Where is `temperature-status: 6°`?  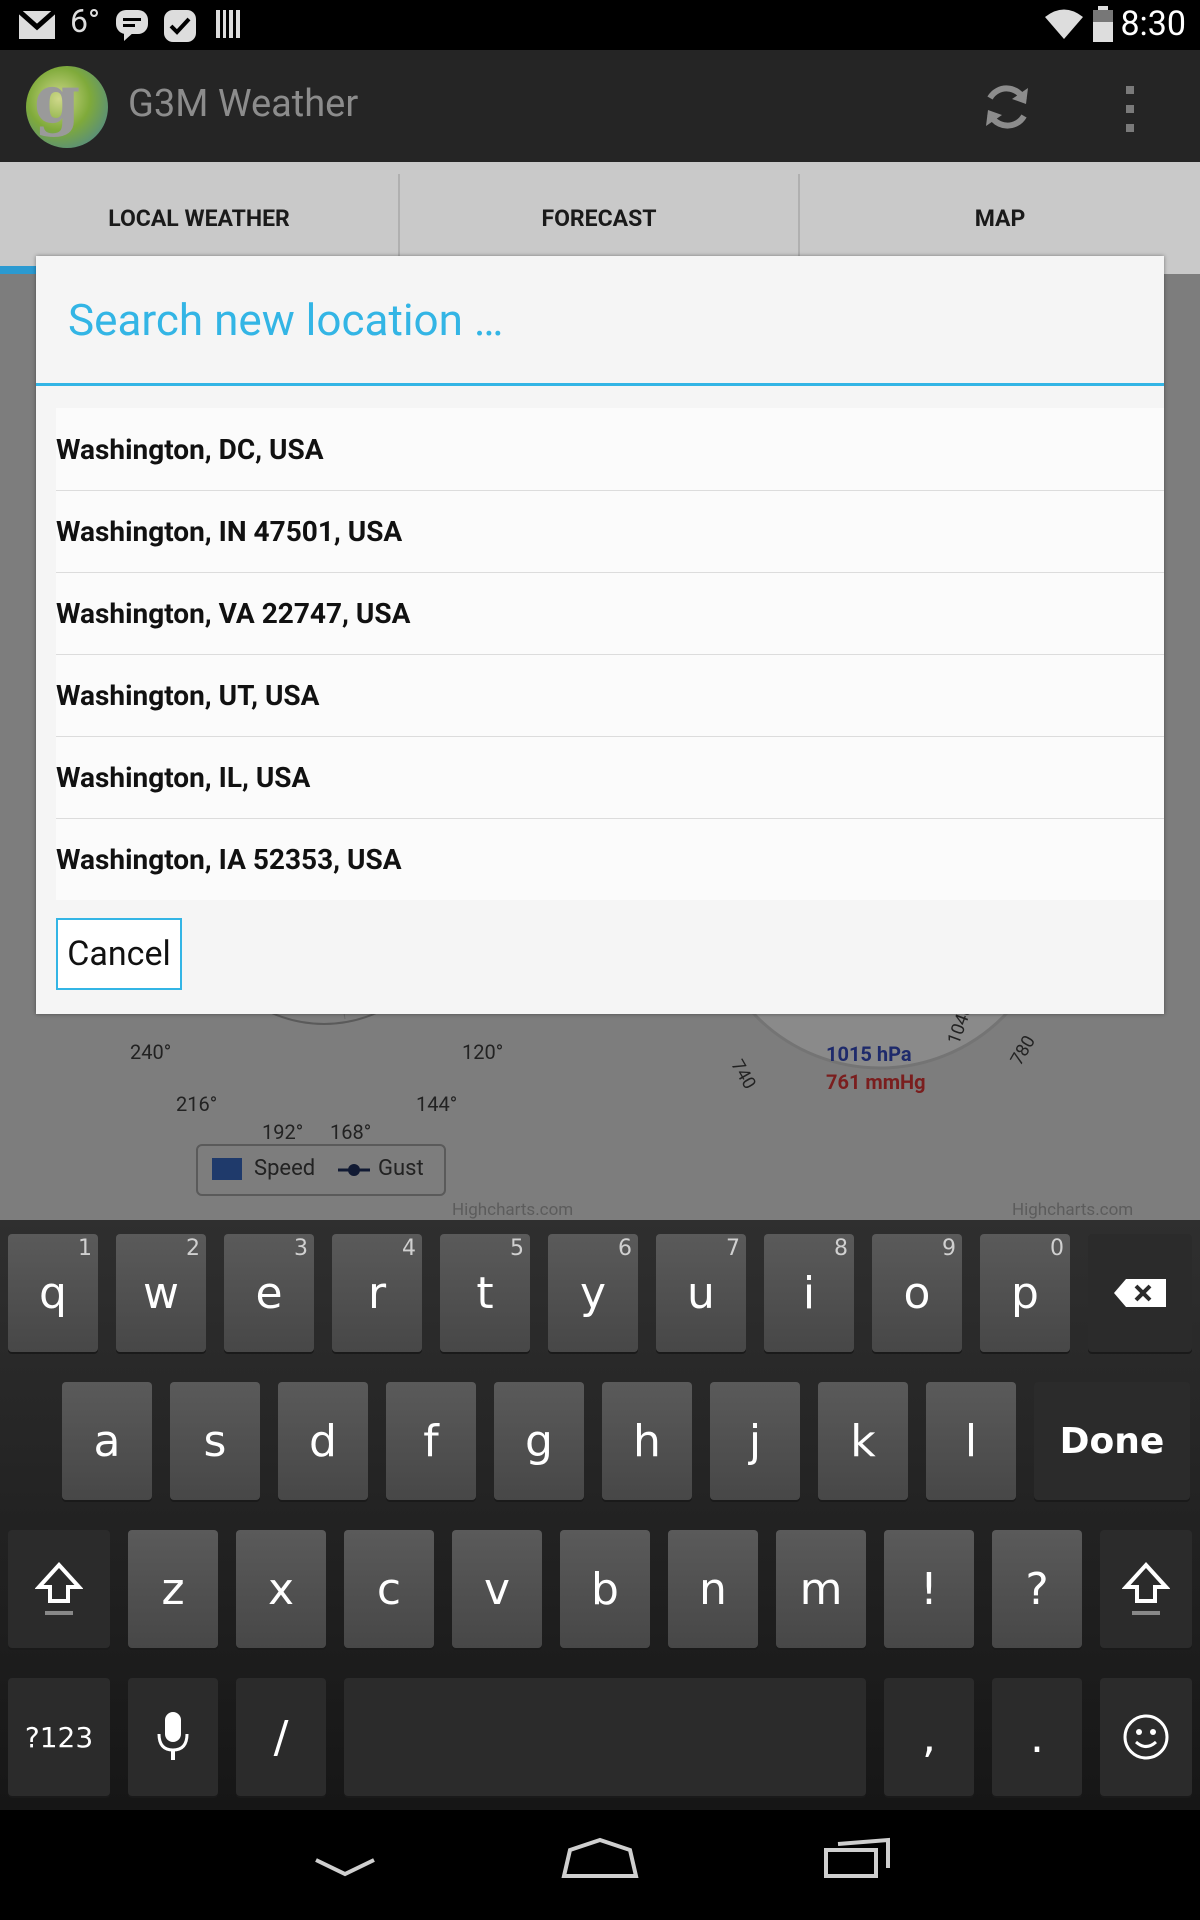
temperature-status: 6° is located at coordinates (85, 21).